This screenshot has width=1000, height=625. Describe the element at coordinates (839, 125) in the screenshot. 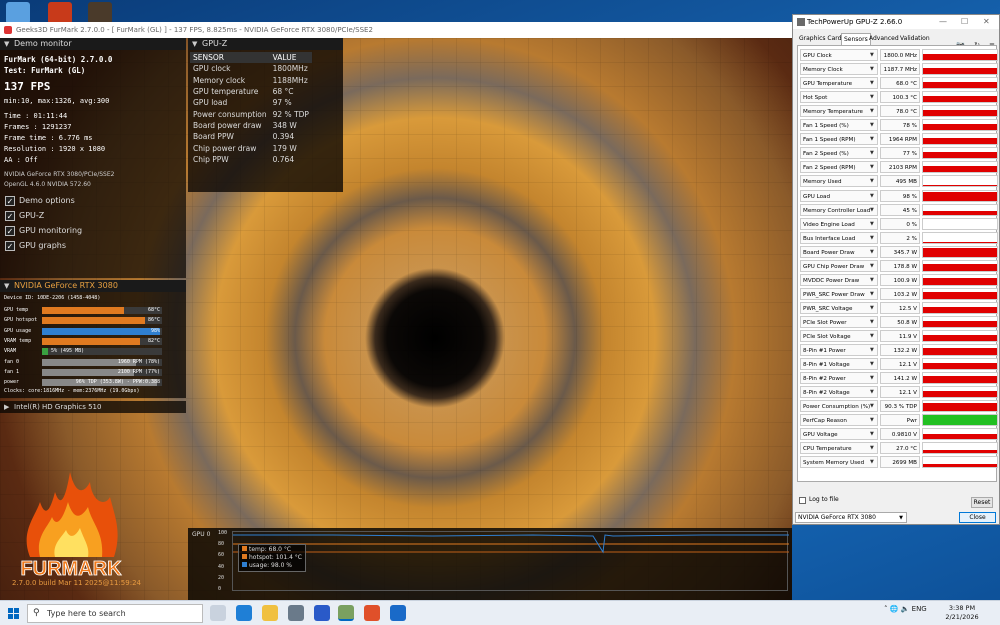

I see `sensor-name: Fan 1 Speed (%)` at that location.